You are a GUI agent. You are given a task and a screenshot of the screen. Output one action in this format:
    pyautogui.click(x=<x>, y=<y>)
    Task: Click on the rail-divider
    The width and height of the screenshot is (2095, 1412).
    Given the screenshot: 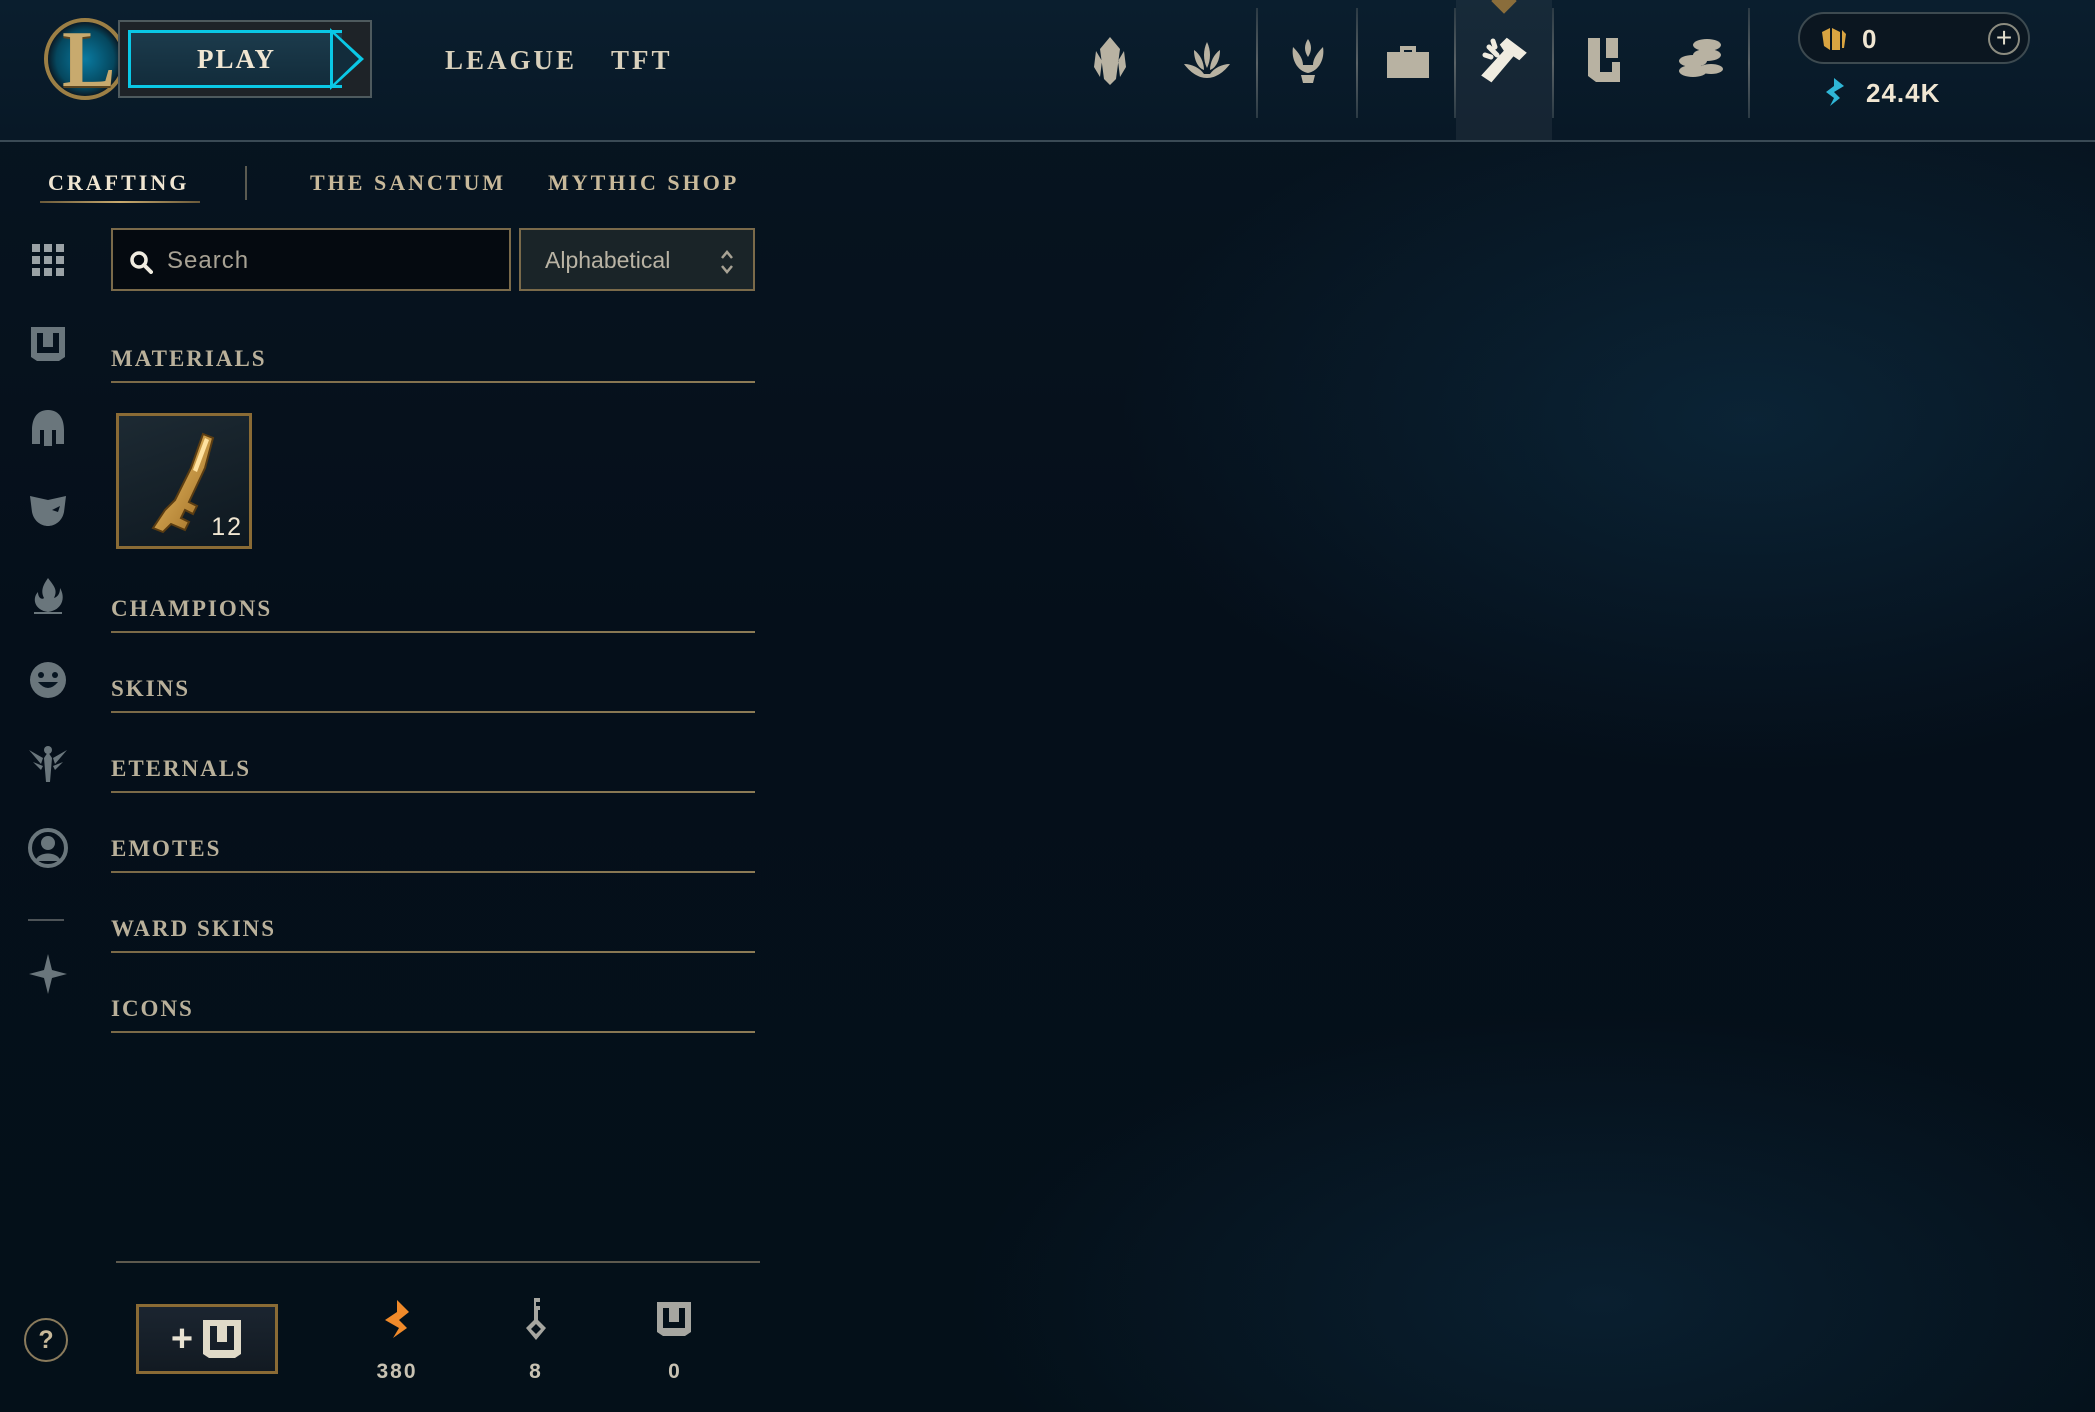 What is the action you would take?
    pyautogui.click(x=46, y=920)
    